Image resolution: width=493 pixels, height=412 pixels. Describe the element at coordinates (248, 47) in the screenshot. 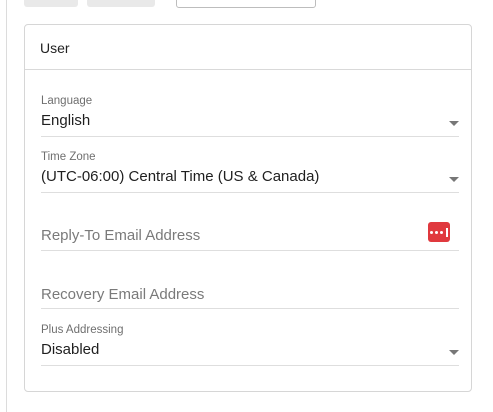

I see `card-header: User` at that location.